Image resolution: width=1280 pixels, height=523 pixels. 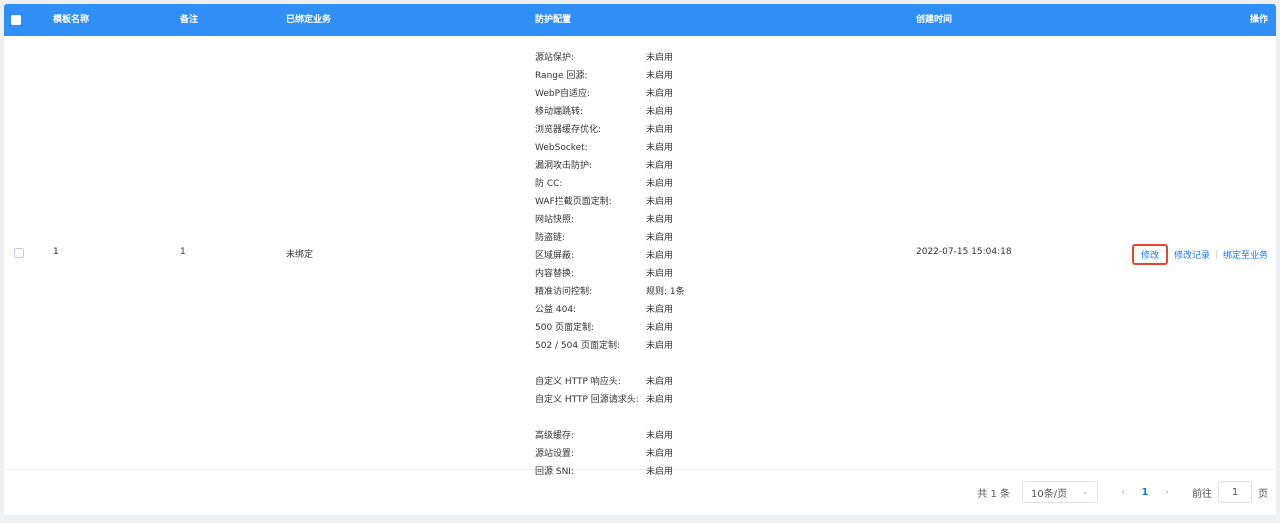 I want to click on protect-config-item: WebP自适应: 未启用, so click(x=610, y=94).